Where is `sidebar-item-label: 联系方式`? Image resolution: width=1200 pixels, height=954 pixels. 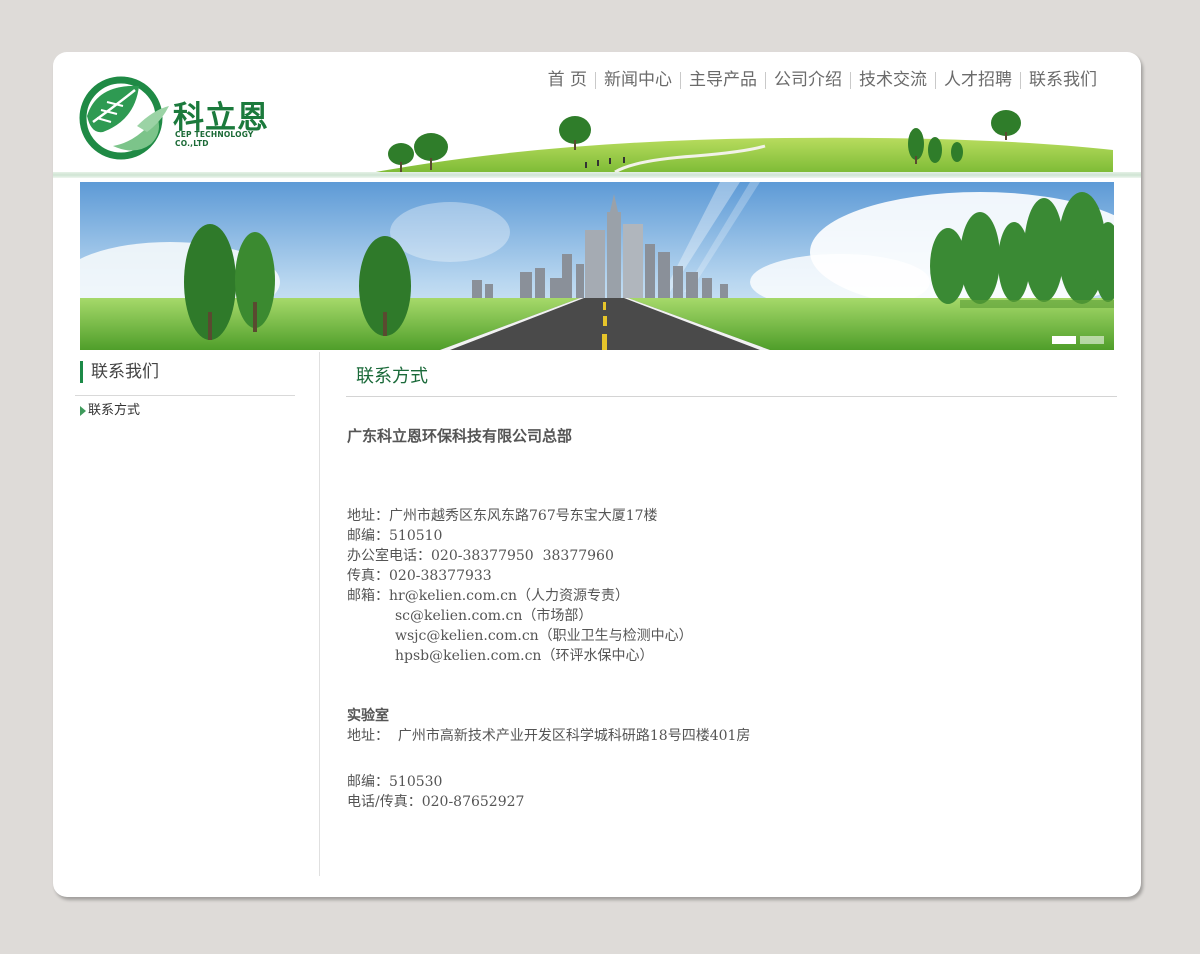
sidebar-item-label: 联系方式 is located at coordinates (114, 410).